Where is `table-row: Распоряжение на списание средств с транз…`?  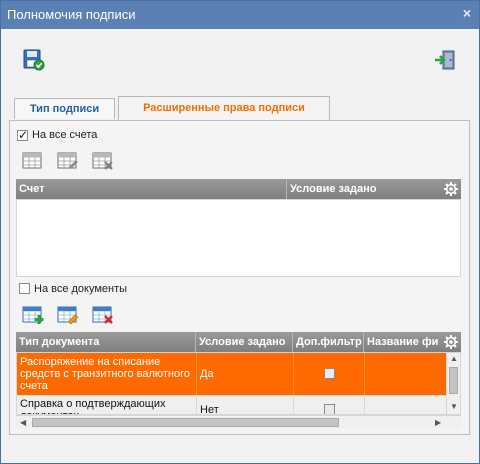 table-row: Распоряжение на списание средств с транз… is located at coordinates (231, 374).